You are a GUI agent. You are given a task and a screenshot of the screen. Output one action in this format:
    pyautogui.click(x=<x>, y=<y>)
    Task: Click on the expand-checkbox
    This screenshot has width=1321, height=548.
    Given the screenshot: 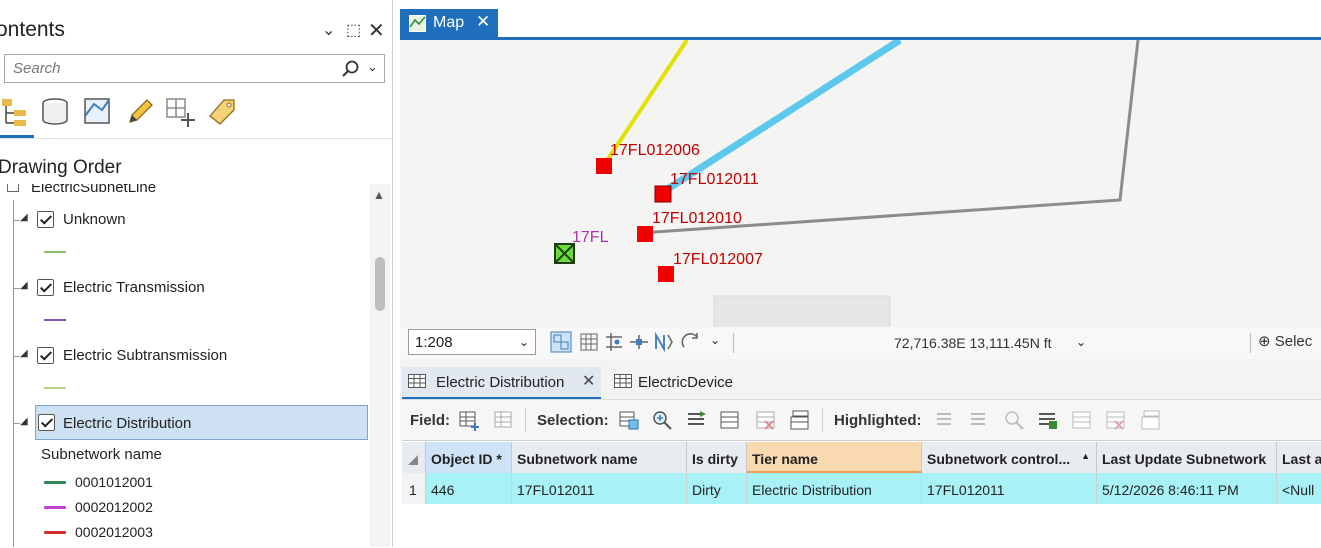 What is the action you would take?
    pyautogui.click(x=13, y=188)
    